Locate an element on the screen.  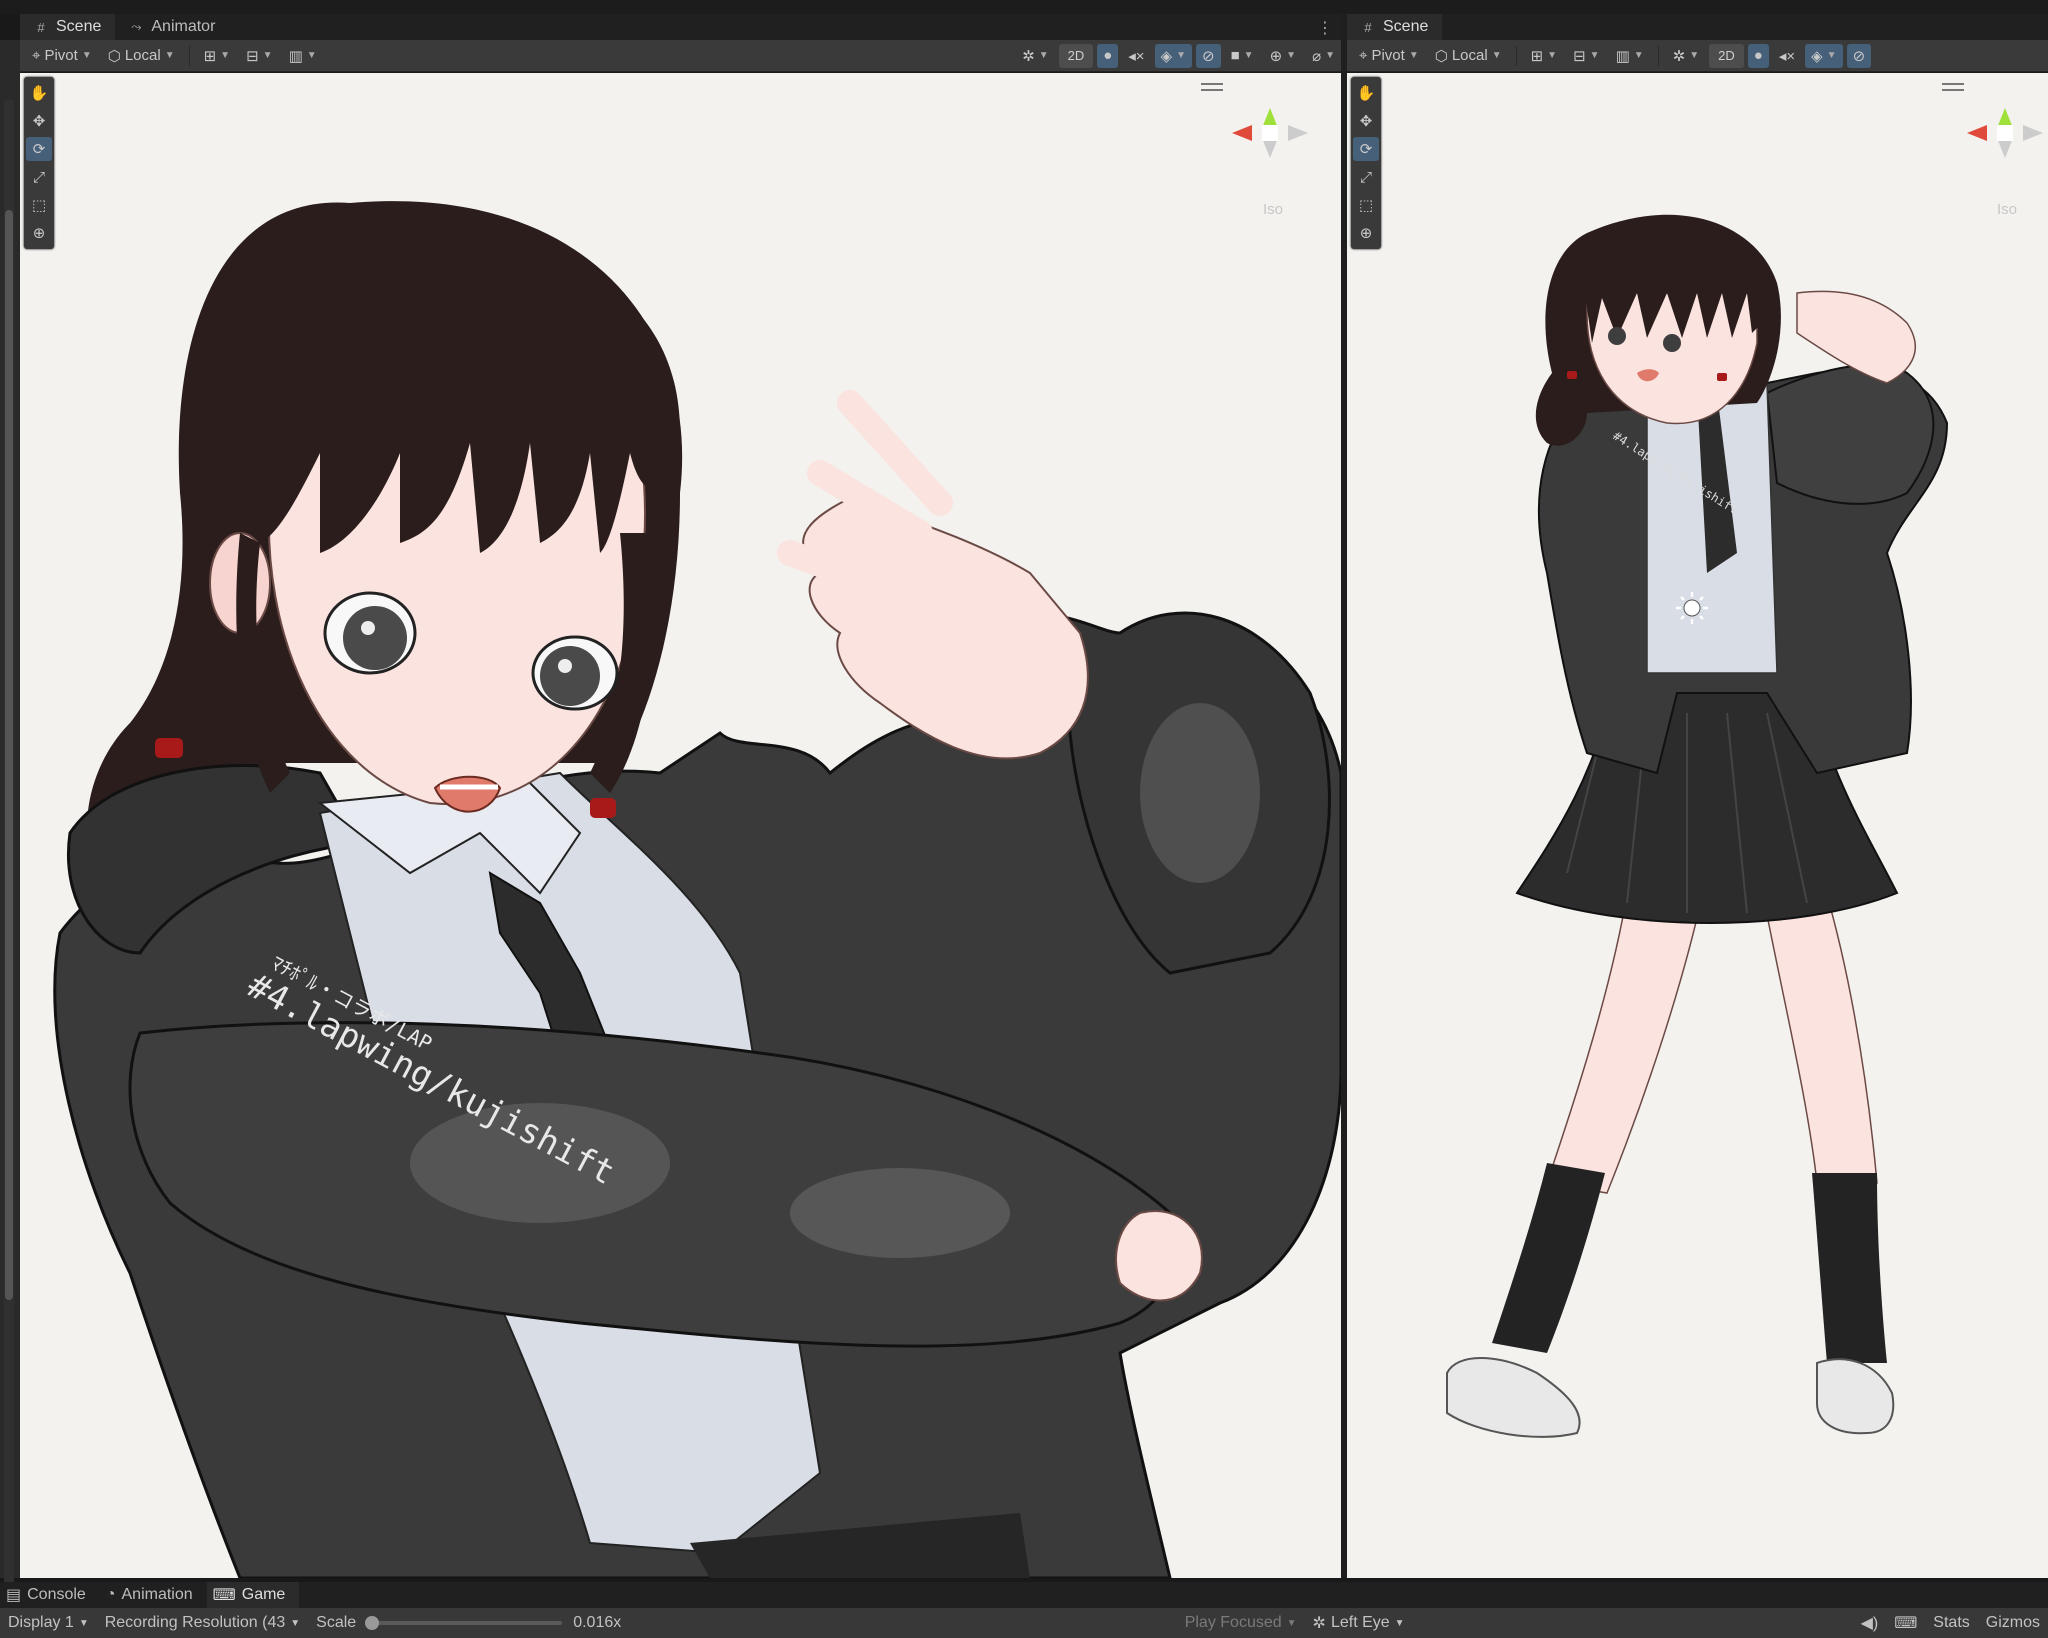
tab-console: ▤ Console is located at coordinates (50, 1595).